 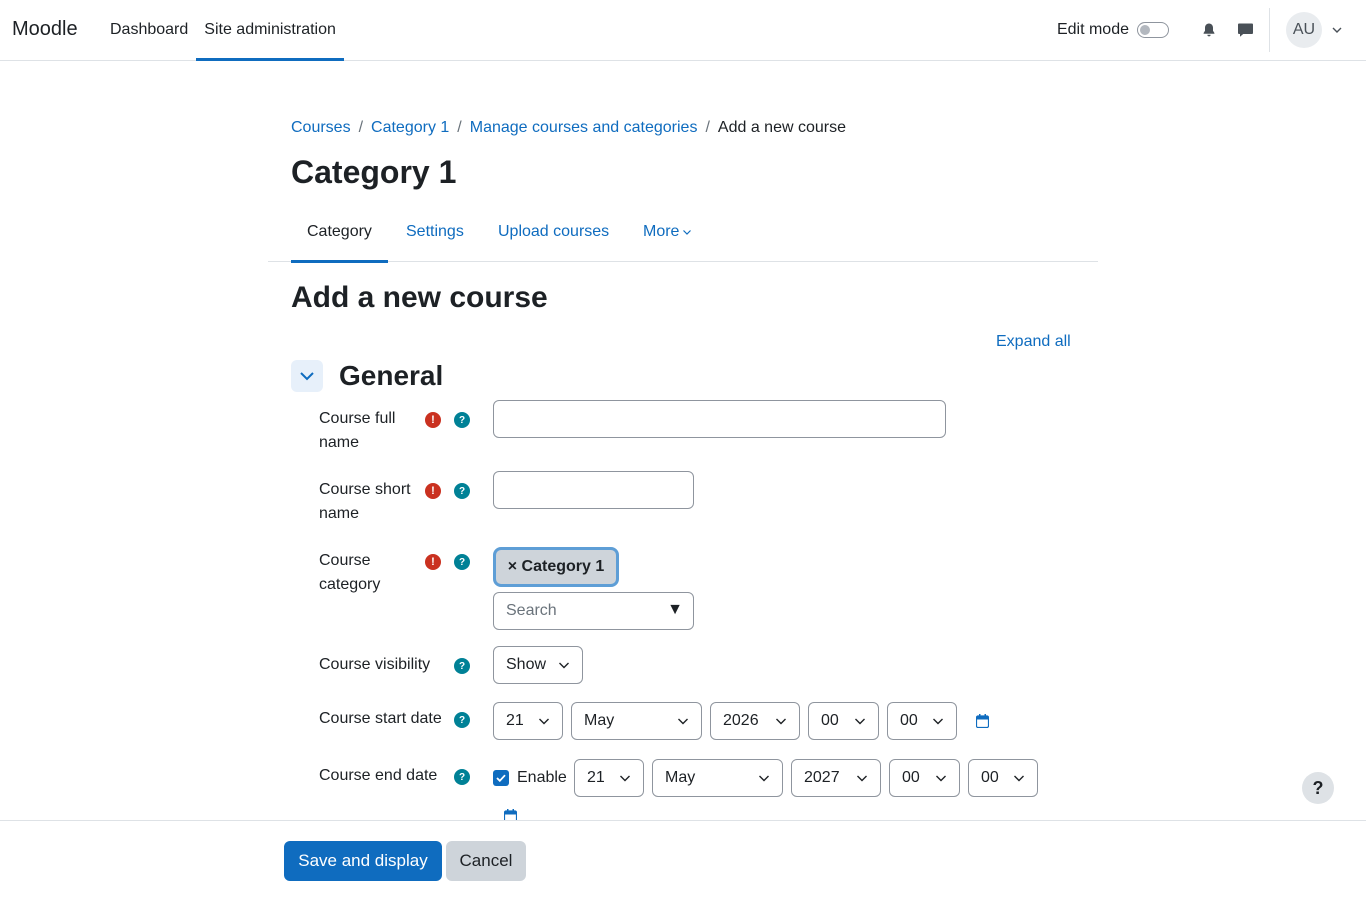 I want to click on category-search-input: Search ▼, so click(x=593, y=611).